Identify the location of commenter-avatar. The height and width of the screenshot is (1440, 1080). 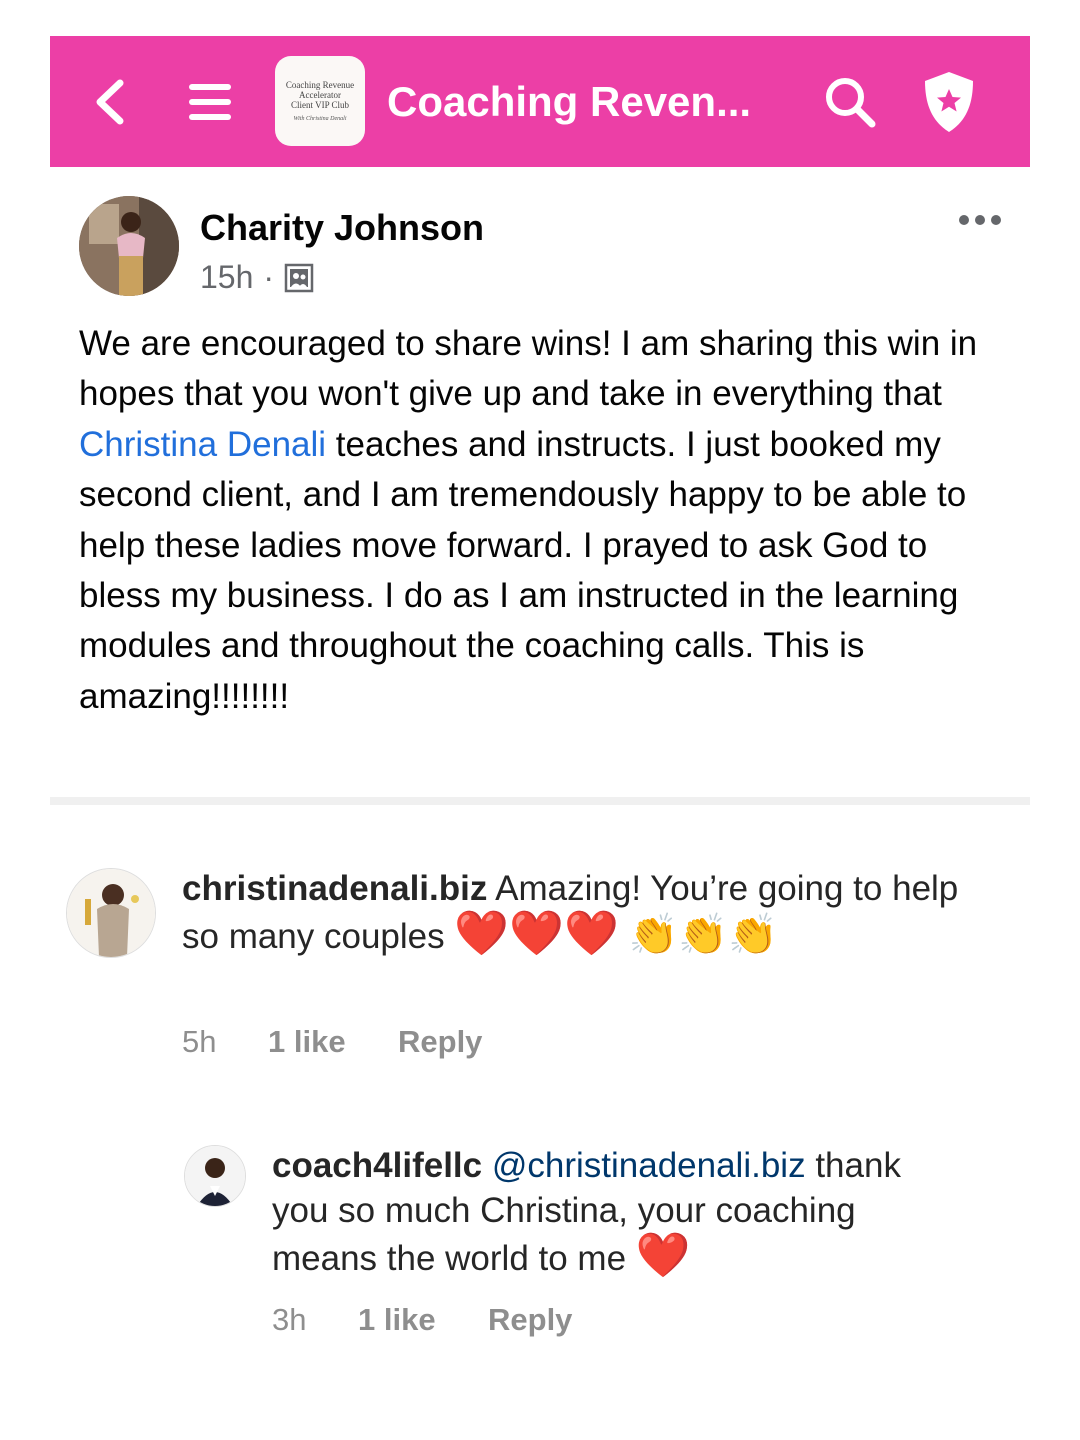
(111, 913).